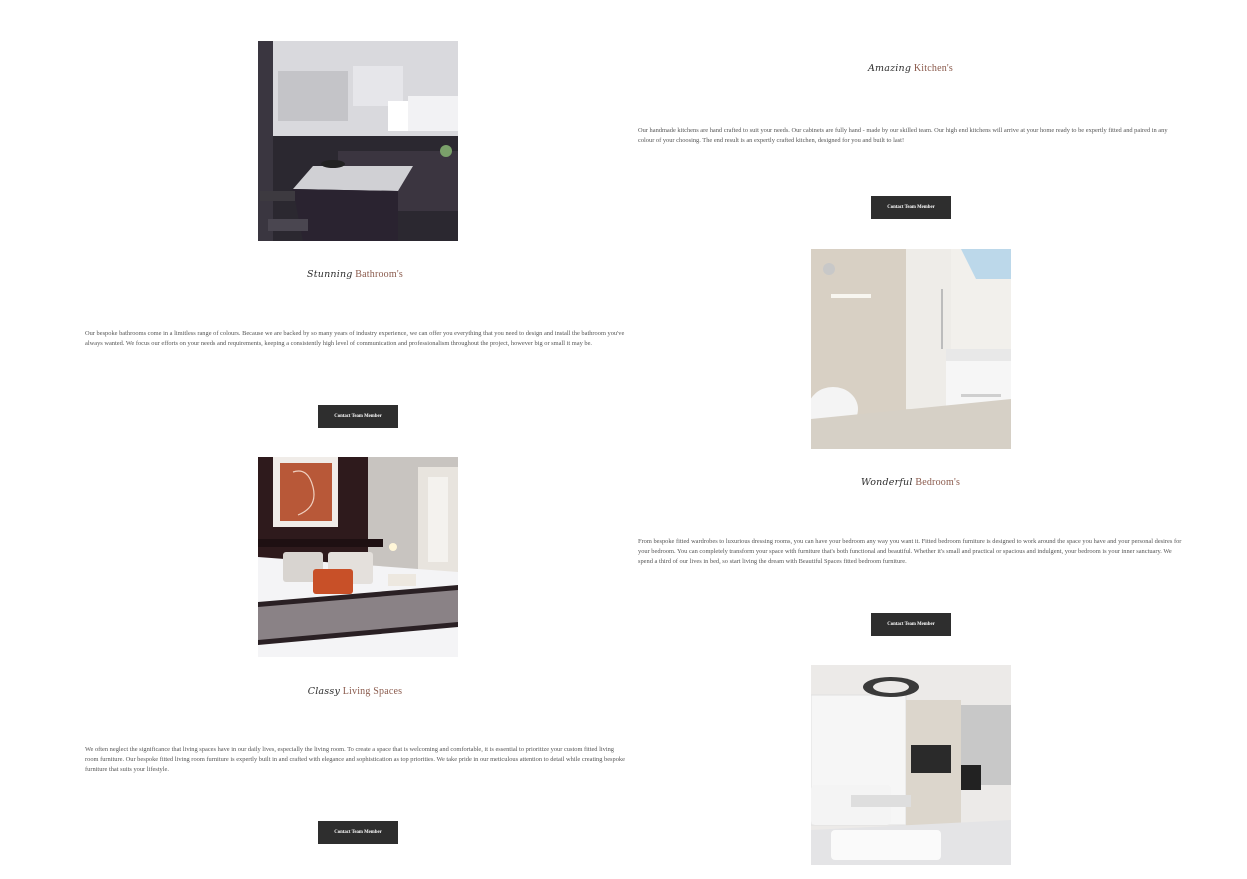  I want to click on bedroom-heading: Wonderful Bedroom's, so click(910, 482).